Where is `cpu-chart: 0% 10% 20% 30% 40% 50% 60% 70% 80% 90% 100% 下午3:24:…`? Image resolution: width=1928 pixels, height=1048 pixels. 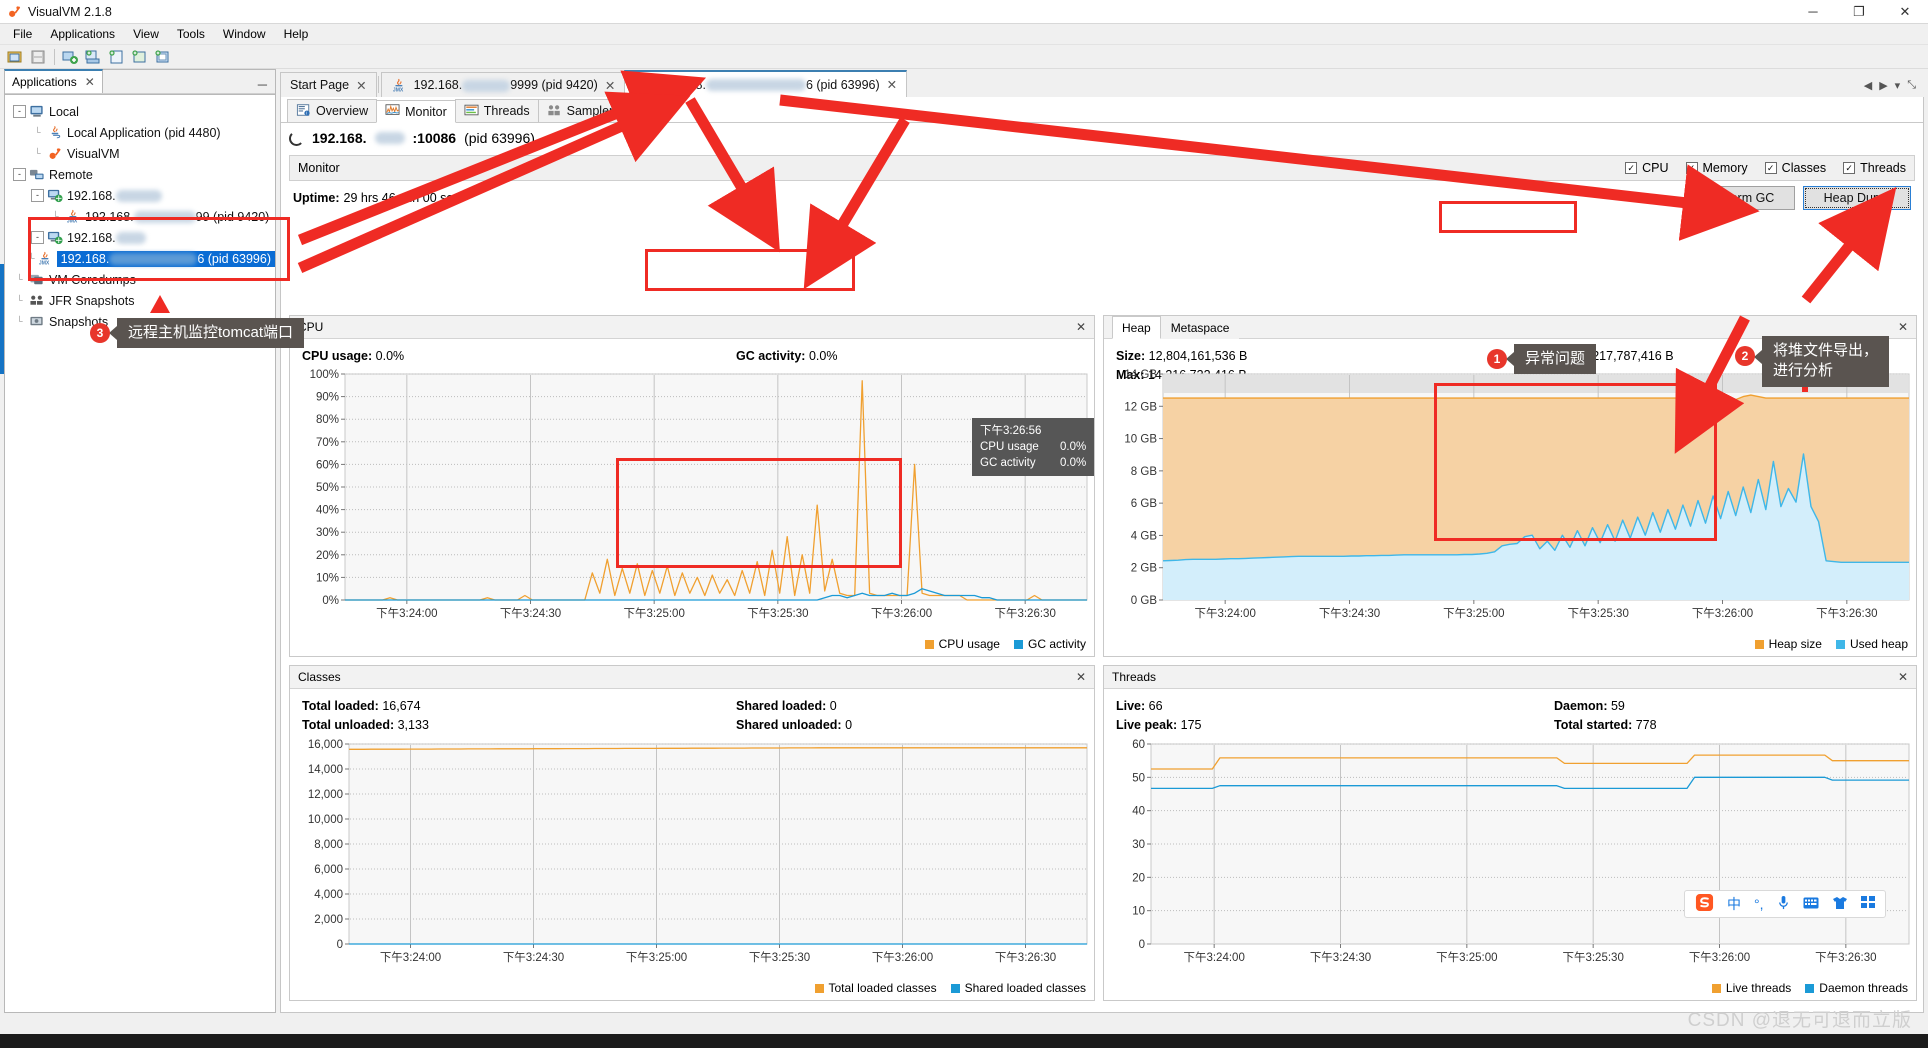
cpu-chart: 0% 10% 20% 30% 40% 50% 60% 70% 80% 90% 100% 下午3:24:… is located at coordinates (692, 497).